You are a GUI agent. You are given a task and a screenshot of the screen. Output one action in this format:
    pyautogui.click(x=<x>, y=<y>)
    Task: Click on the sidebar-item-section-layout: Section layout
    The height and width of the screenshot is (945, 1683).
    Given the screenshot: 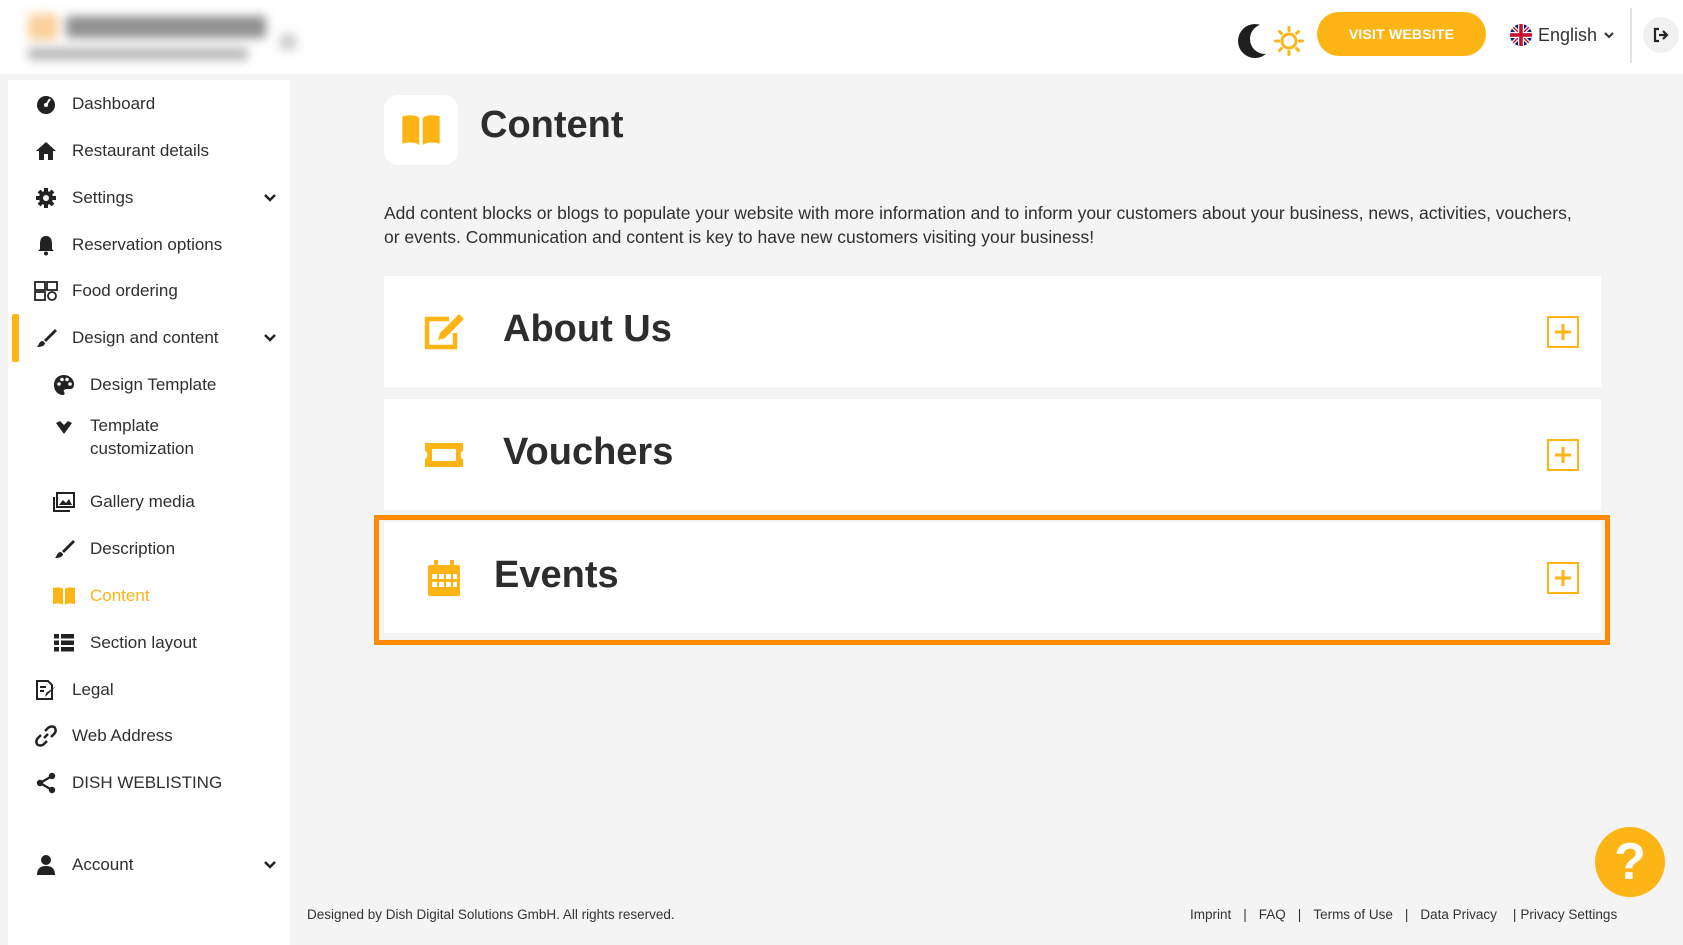 What is the action you would take?
    pyautogui.click(x=149, y=643)
    